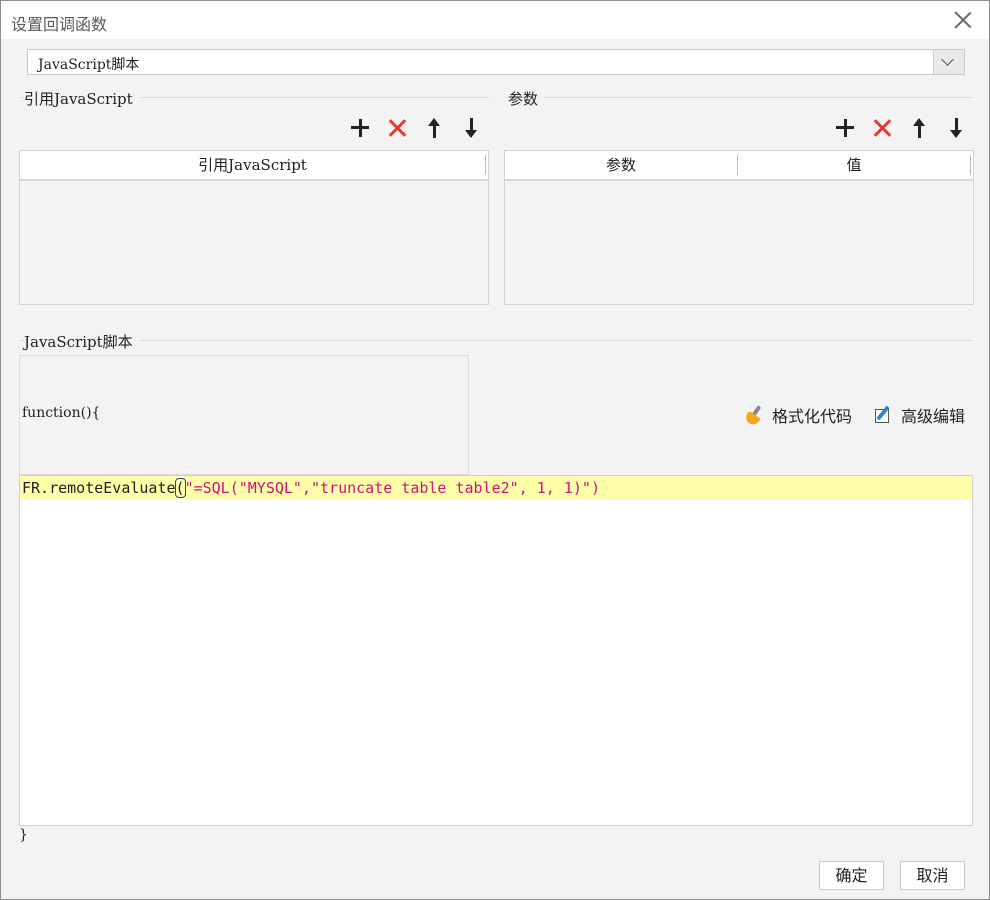 Image resolution: width=990 pixels, height=900 pixels. I want to click on ok-button: 确定, so click(851, 875).